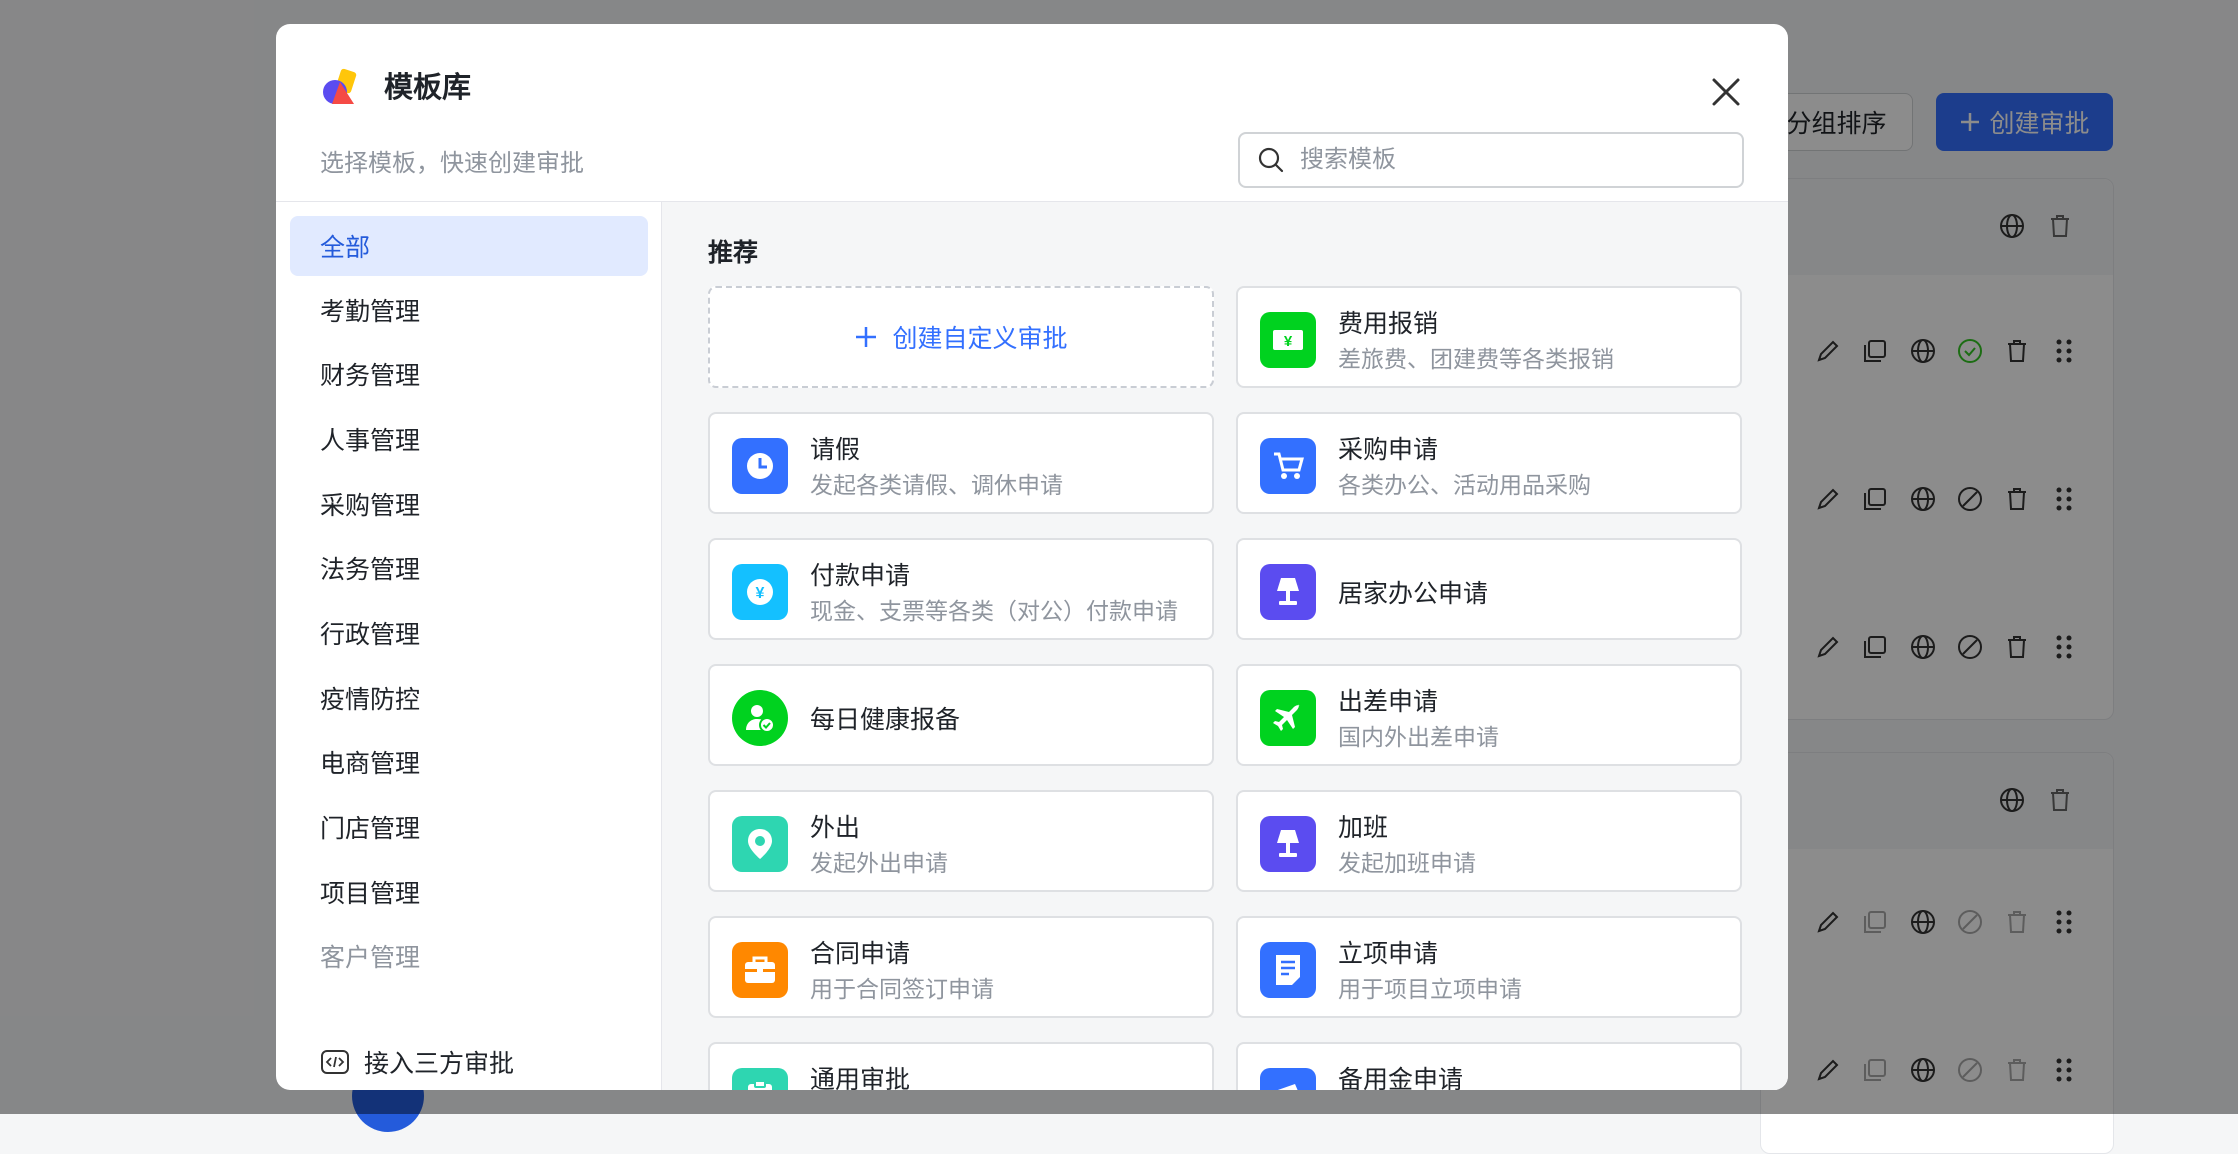  I want to click on template-desc: 各类办公、活动用品采购, so click(1464, 485).